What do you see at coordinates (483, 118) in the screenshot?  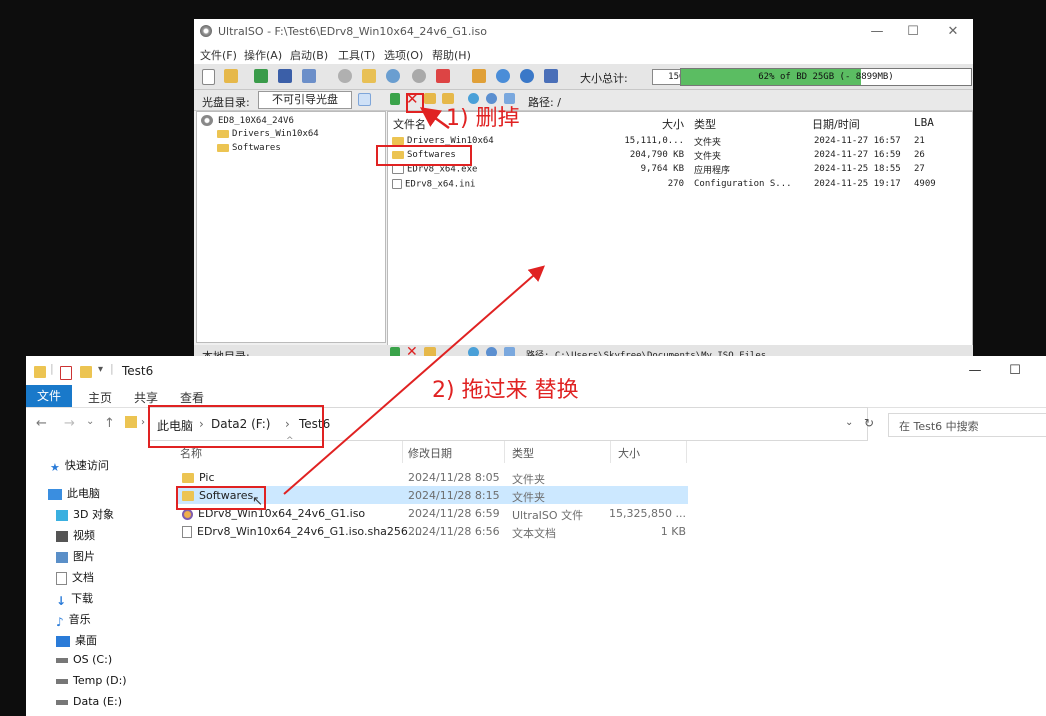 I see `step1-annotation: 1) 删掉` at bounding box center [483, 118].